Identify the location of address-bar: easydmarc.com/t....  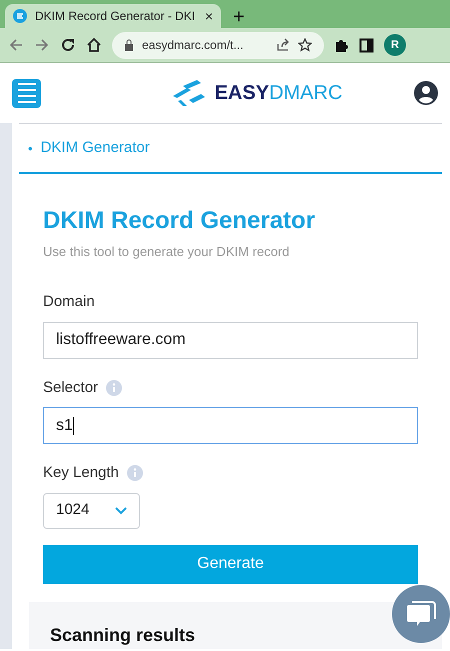
(218, 45).